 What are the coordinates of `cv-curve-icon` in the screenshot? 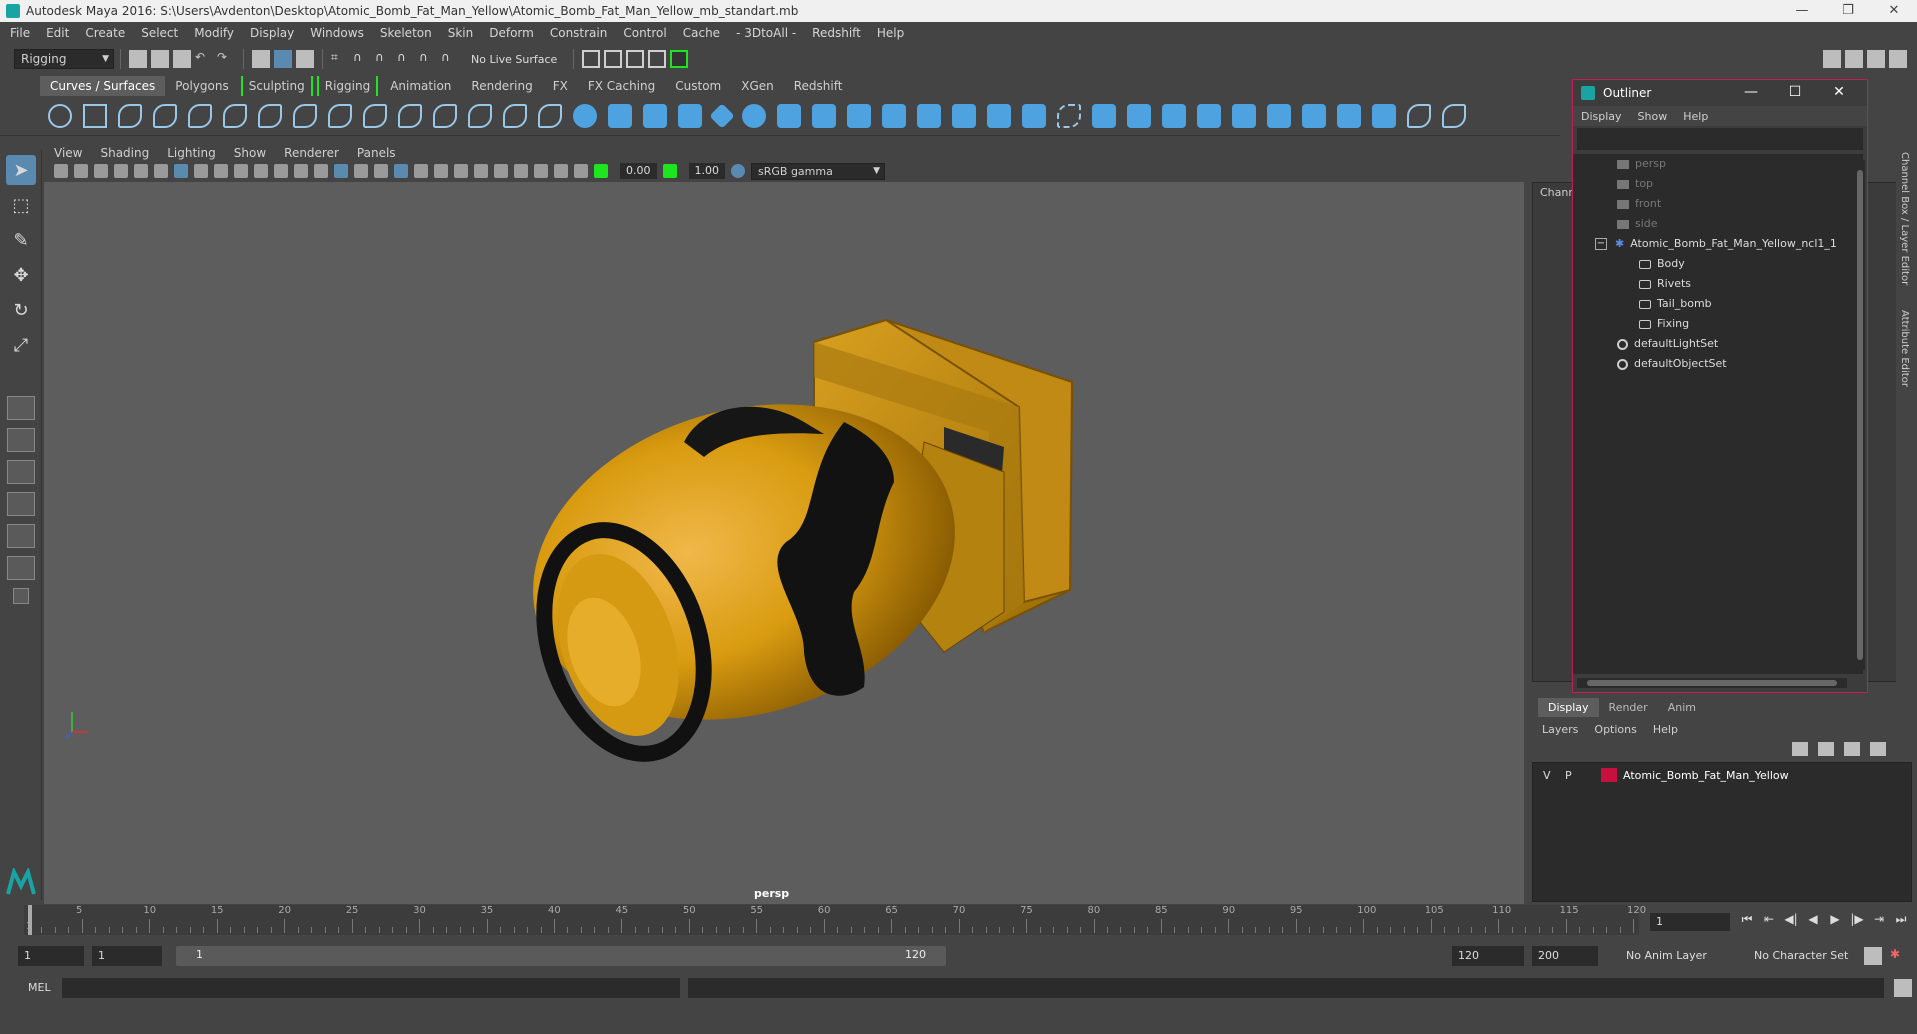 It's located at (130, 115).